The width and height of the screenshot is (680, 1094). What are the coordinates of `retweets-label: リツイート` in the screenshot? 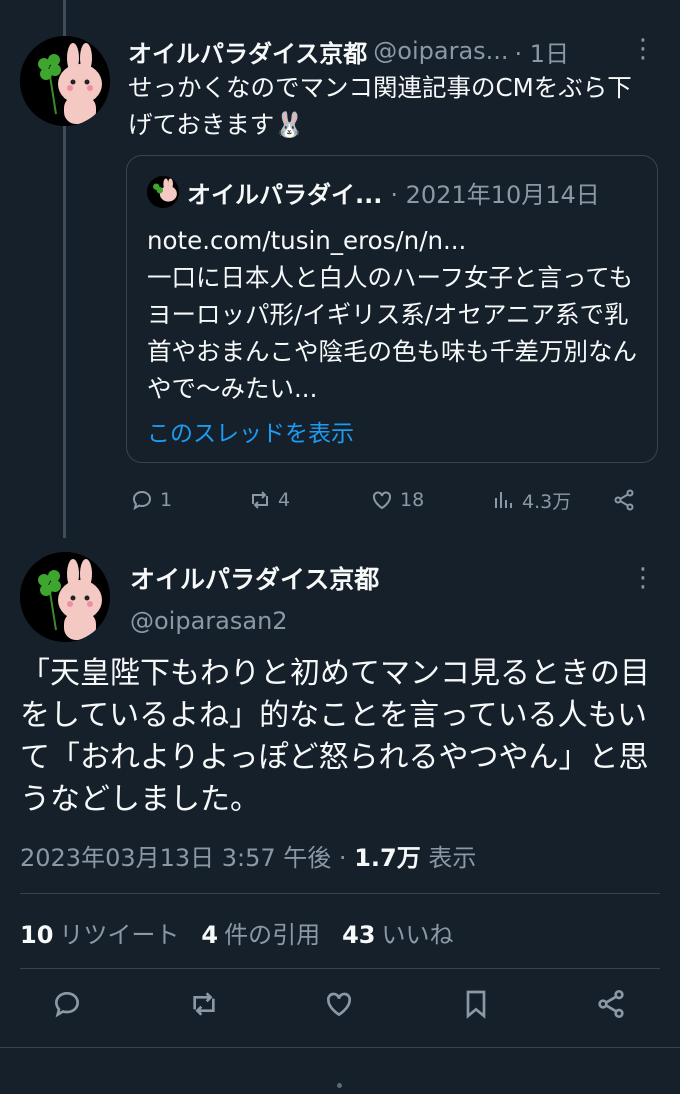 It's located at (119, 935).